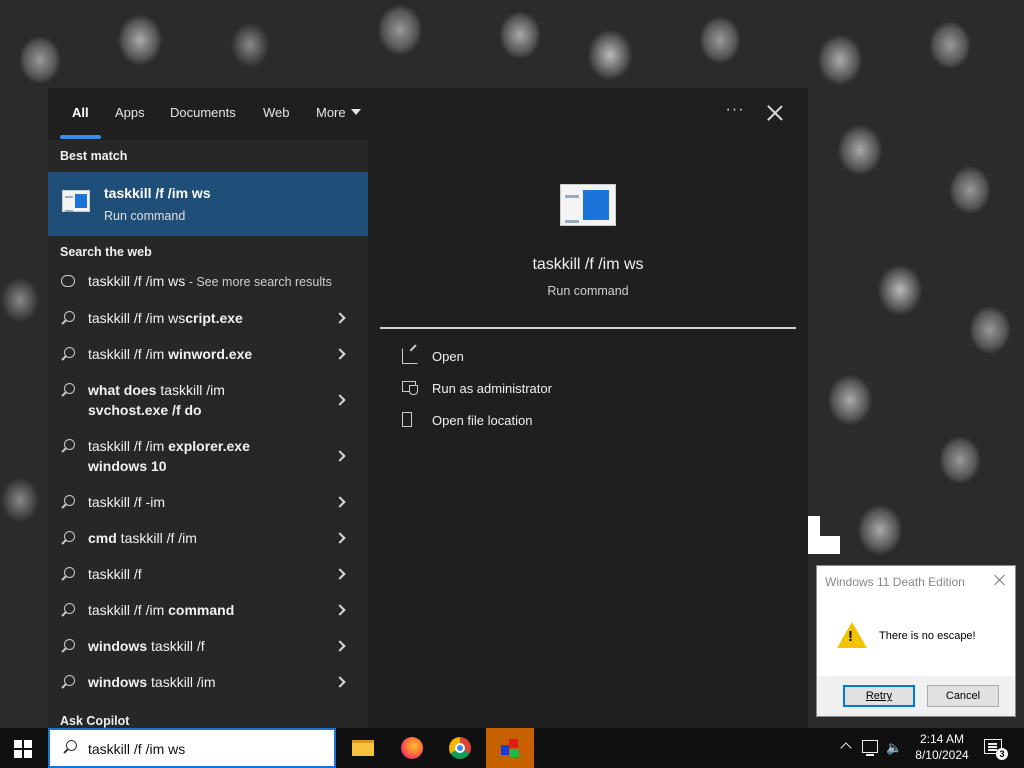 The image size is (1024, 768). Describe the element at coordinates (157, 193) in the screenshot. I see `best-match-title: taskkill /f /im ws` at that location.